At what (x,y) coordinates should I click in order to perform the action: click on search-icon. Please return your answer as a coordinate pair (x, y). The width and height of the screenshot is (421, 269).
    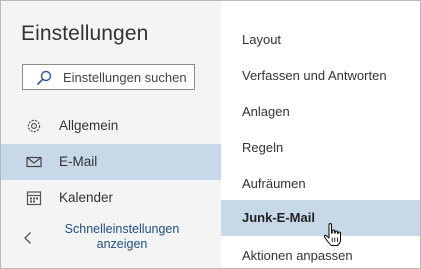
    Looking at the image, I should click on (44, 78).